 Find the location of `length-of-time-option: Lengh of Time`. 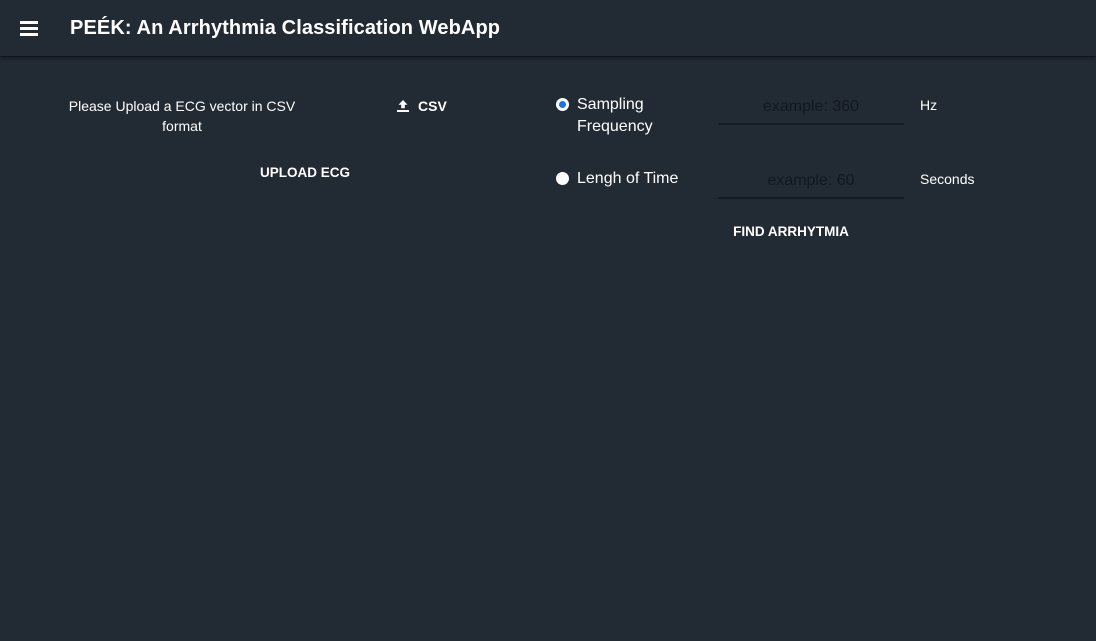

length-of-time-option: Lengh of Time is located at coordinates (631, 179).